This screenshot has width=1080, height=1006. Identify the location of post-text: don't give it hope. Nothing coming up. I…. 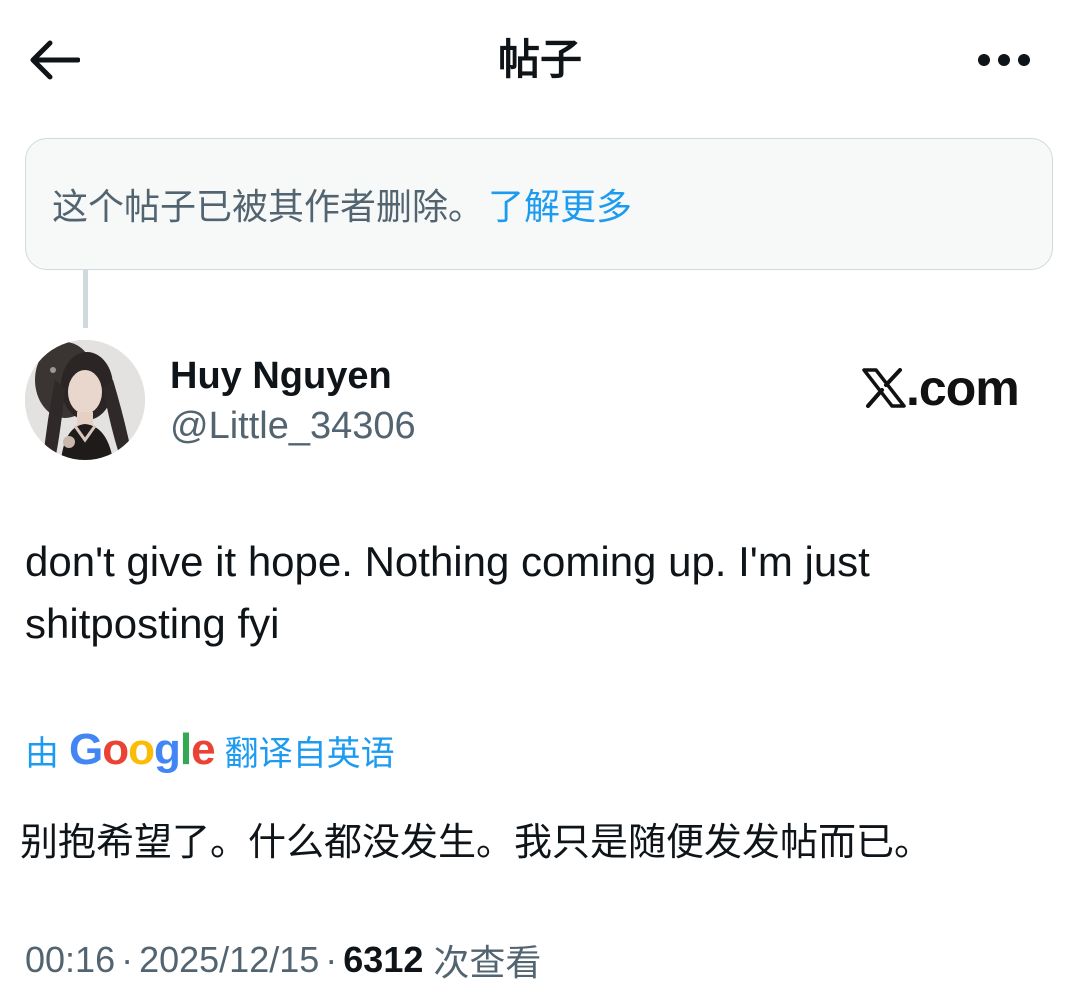
(447, 592).